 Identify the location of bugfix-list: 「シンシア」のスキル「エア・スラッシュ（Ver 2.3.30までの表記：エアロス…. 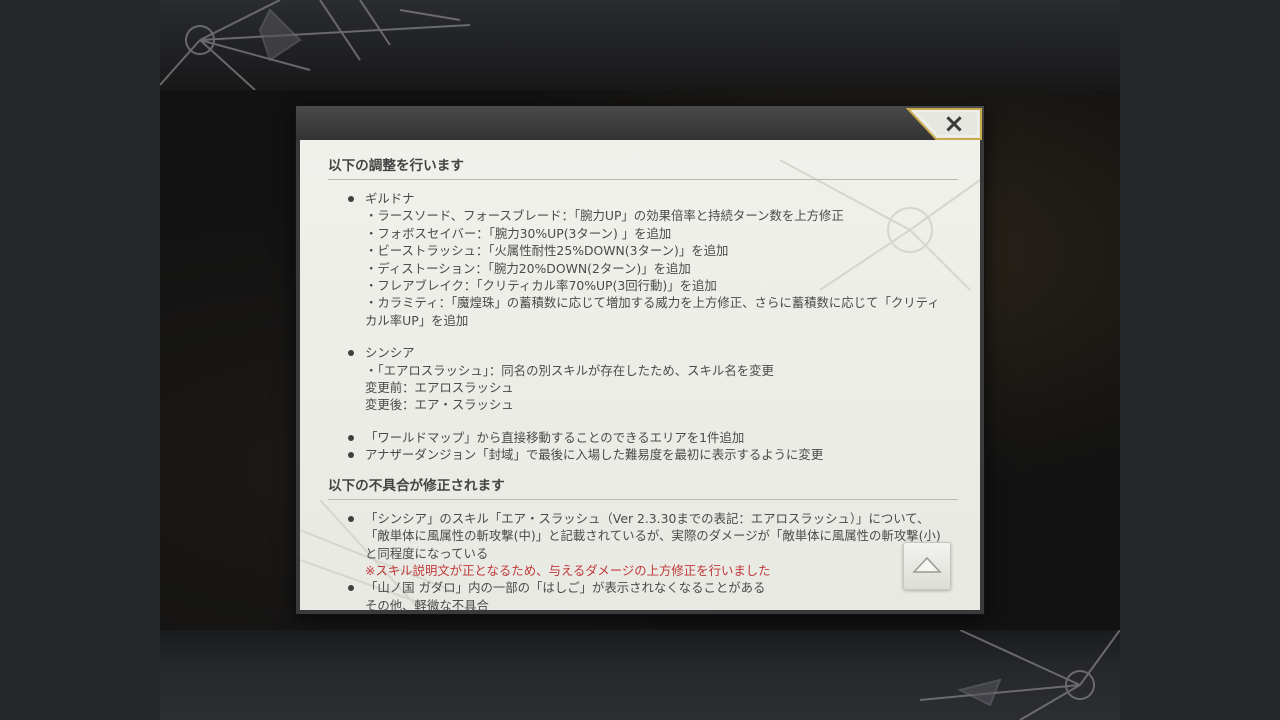
(643, 560).